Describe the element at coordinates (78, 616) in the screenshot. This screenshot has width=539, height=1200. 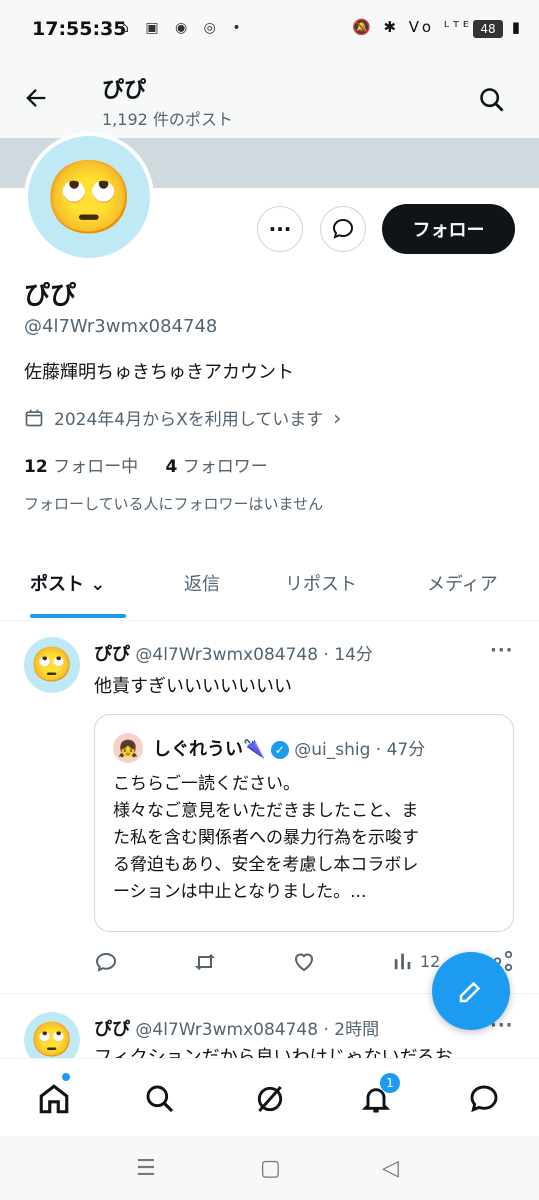
I see `active-tab-indicator` at that location.